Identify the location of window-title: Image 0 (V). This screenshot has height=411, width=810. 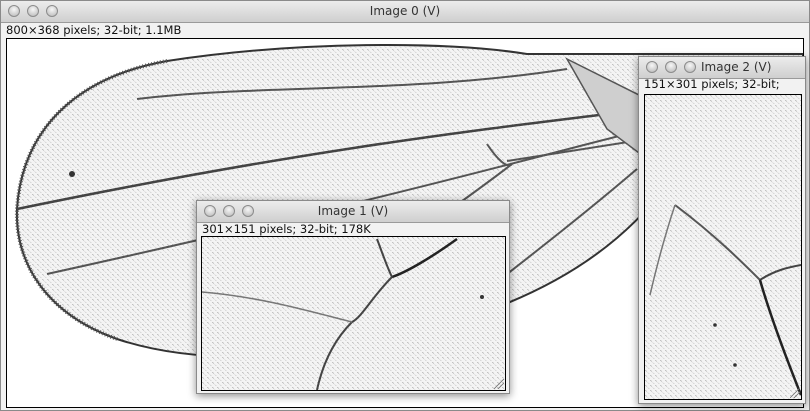
(405, 11).